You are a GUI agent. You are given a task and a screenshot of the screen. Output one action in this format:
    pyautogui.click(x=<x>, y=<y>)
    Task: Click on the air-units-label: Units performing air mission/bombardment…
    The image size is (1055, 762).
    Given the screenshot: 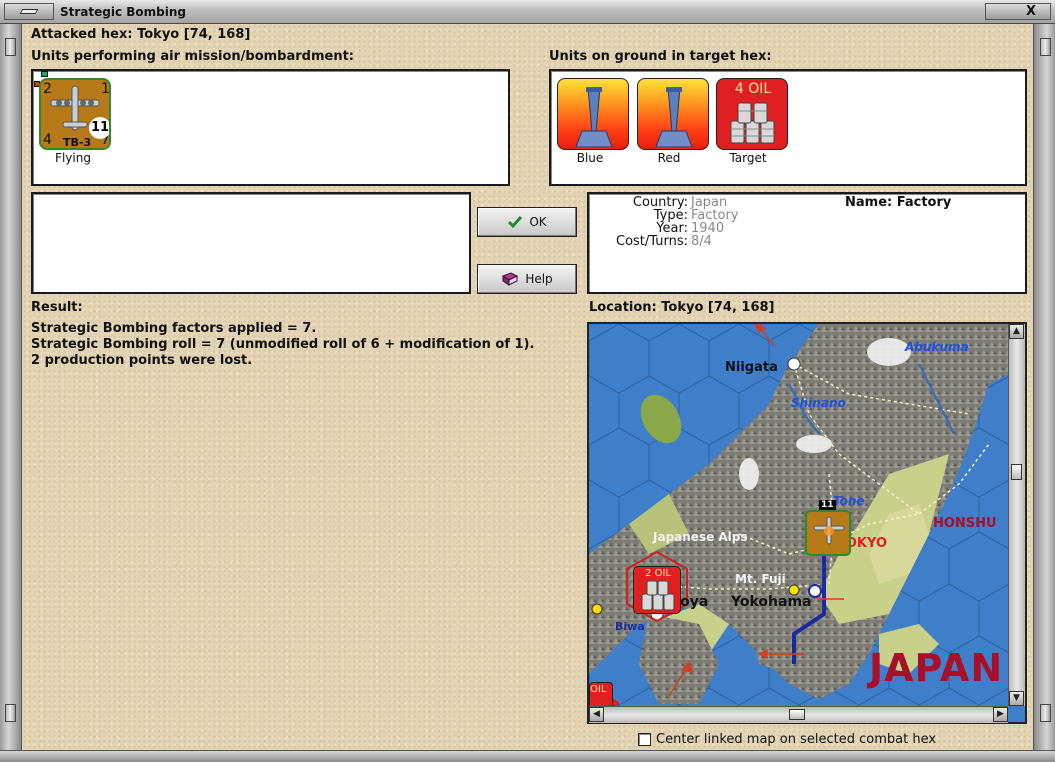 What is the action you would take?
    pyautogui.click(x=193, y=56)
    